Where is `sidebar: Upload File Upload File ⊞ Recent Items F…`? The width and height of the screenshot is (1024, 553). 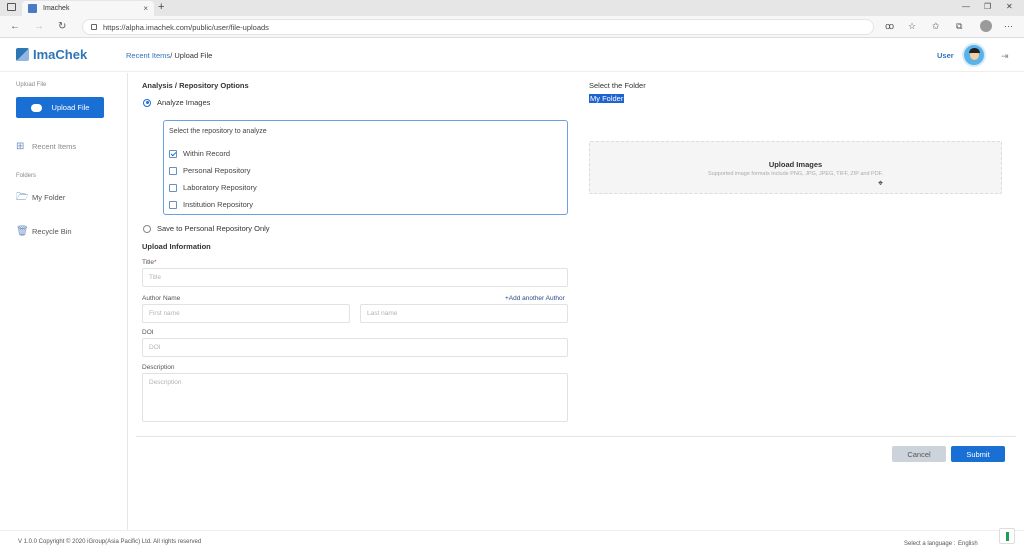 sidebar: Upload File Upload File ⊞ Recent Items F… is located at coordinates (64, 301).